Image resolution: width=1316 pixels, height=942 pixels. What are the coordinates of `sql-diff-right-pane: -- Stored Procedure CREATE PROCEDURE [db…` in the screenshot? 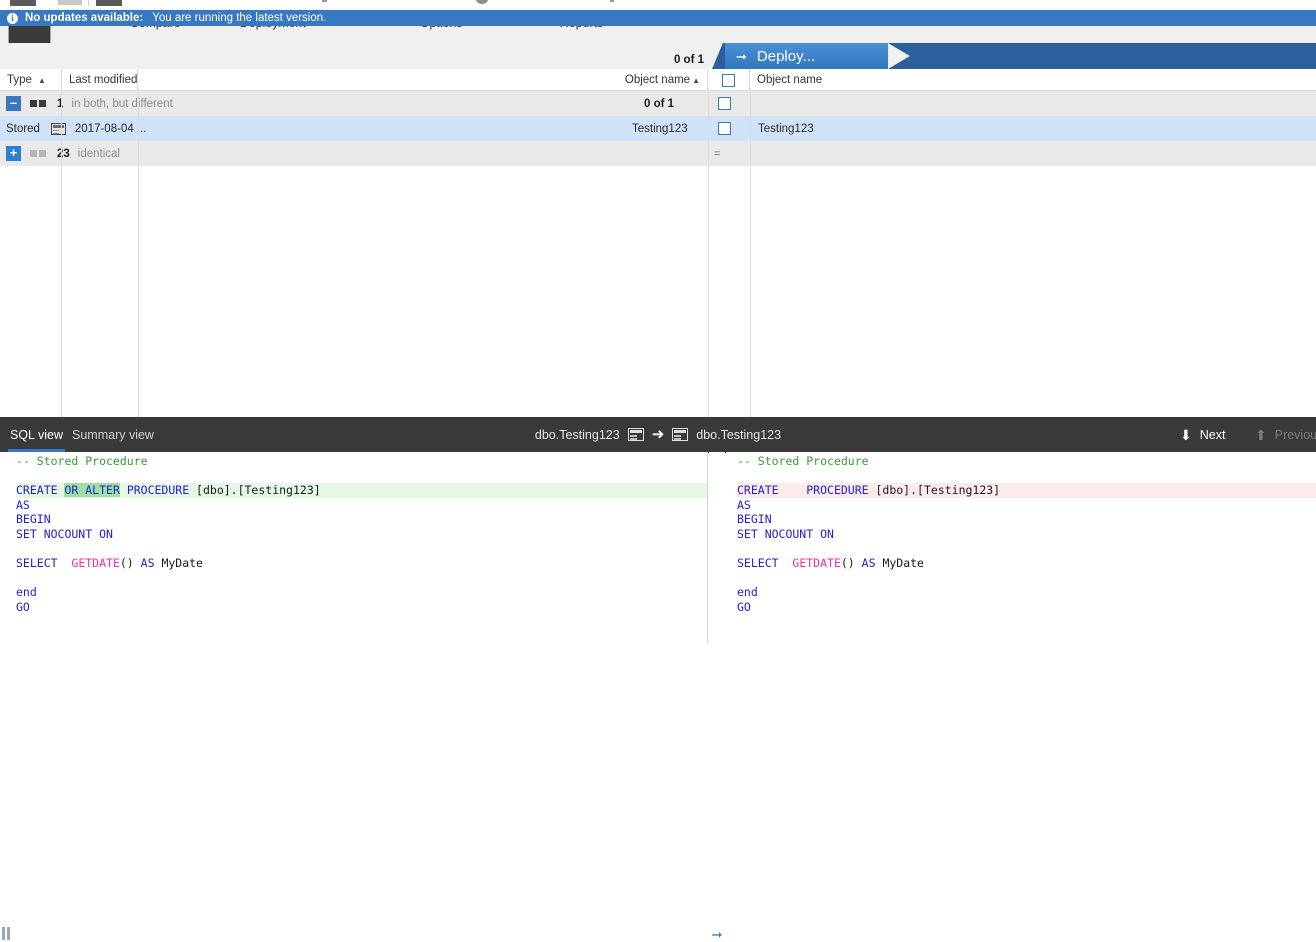 It's located at (1021, 547).